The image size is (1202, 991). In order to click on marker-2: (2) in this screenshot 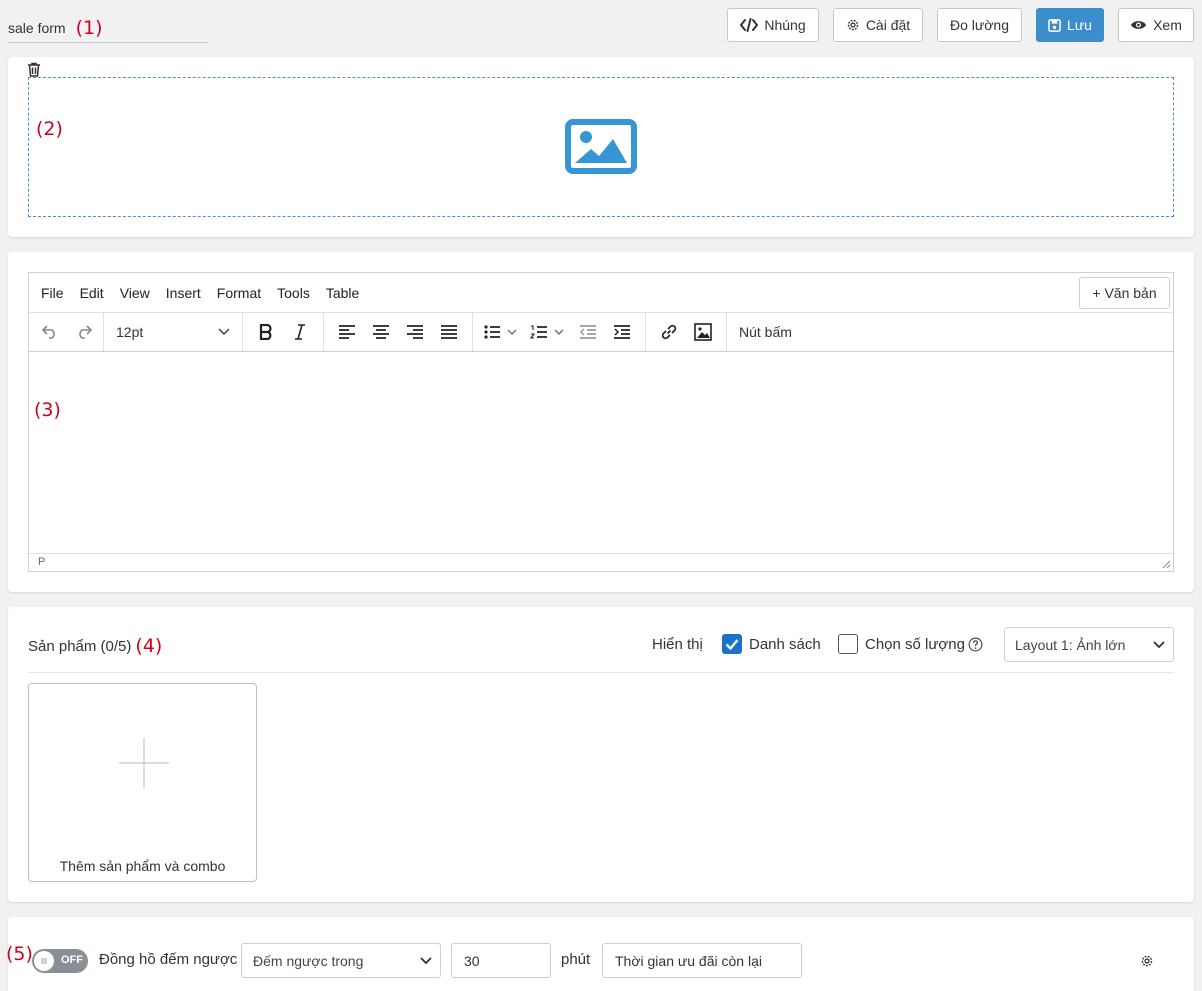, I will do `click(49, 129)`.